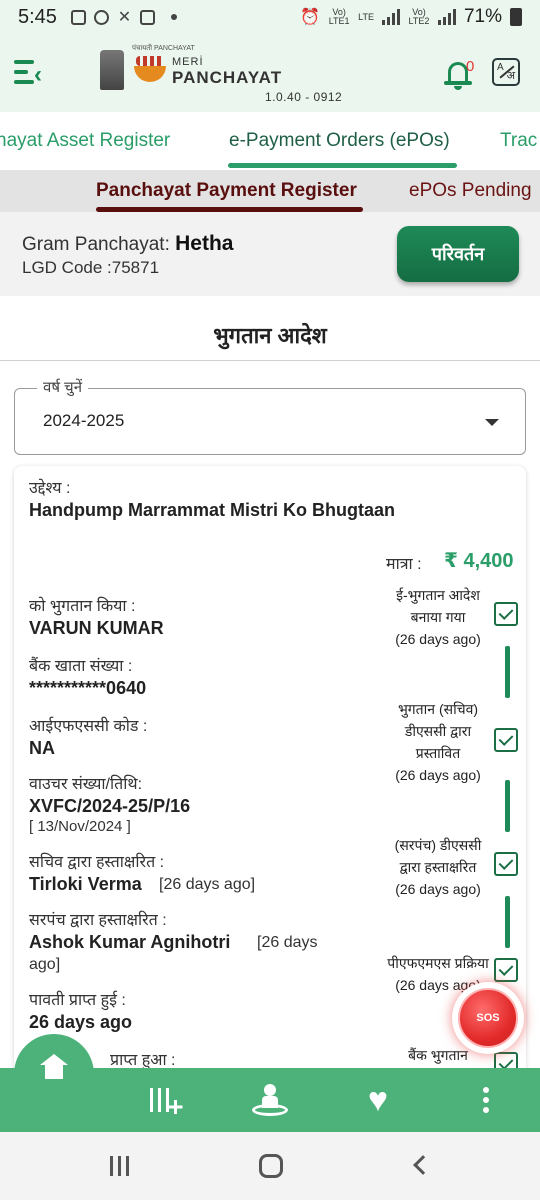 The width and height of the screenshot is (540, 1200). Describe the element at coordinates (486, 1100) in the screenshot. I see `more-icon` at that location.